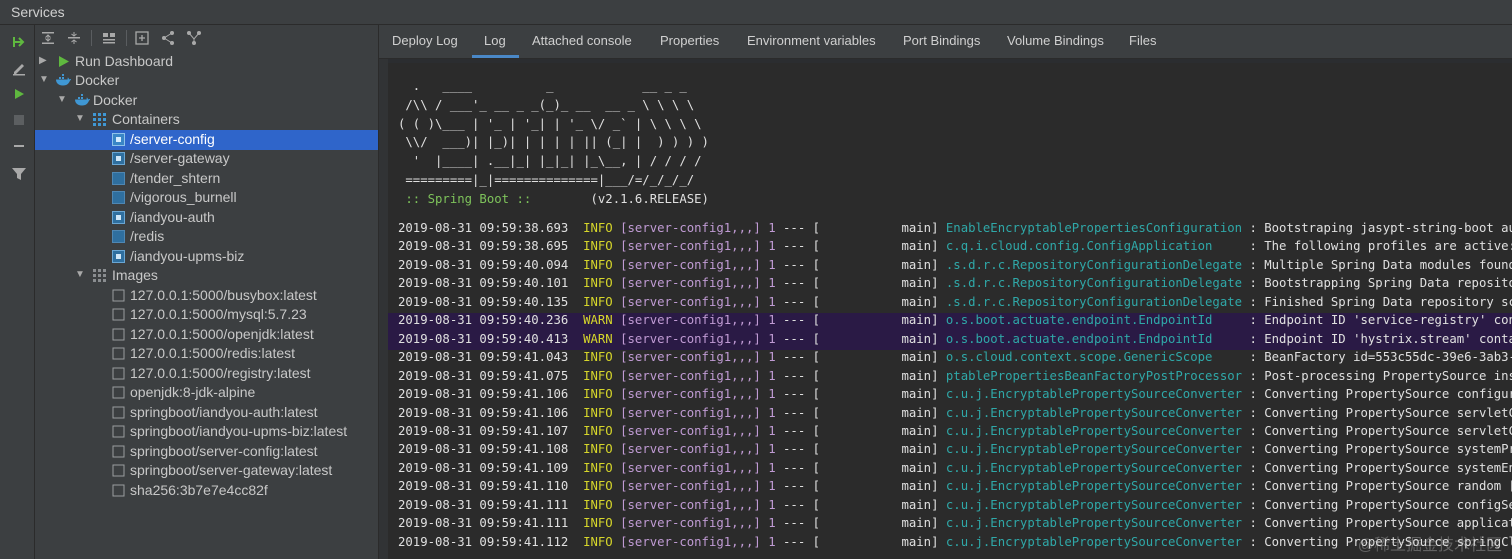 The width and height of the screenshot is (1512, 559). I want to click on tree-item-label: Containers, so click(146, 119).